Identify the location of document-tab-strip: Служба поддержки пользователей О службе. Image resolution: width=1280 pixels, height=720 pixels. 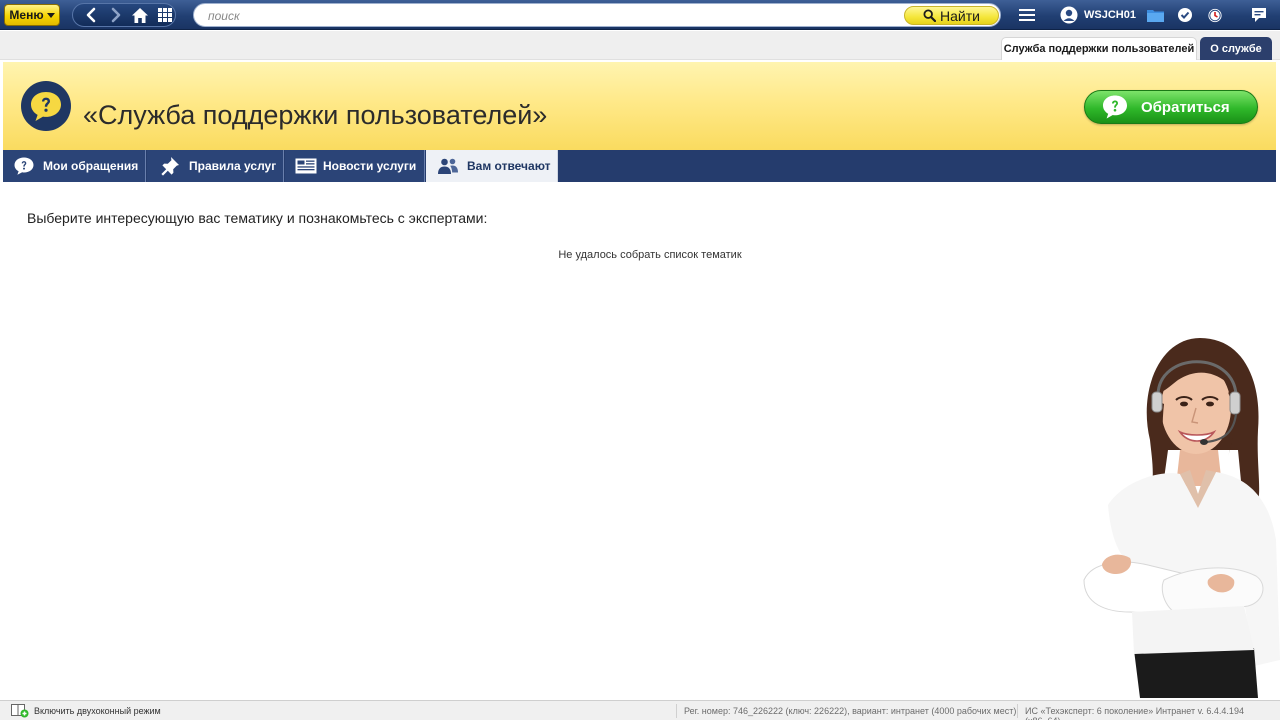
(640, 45).